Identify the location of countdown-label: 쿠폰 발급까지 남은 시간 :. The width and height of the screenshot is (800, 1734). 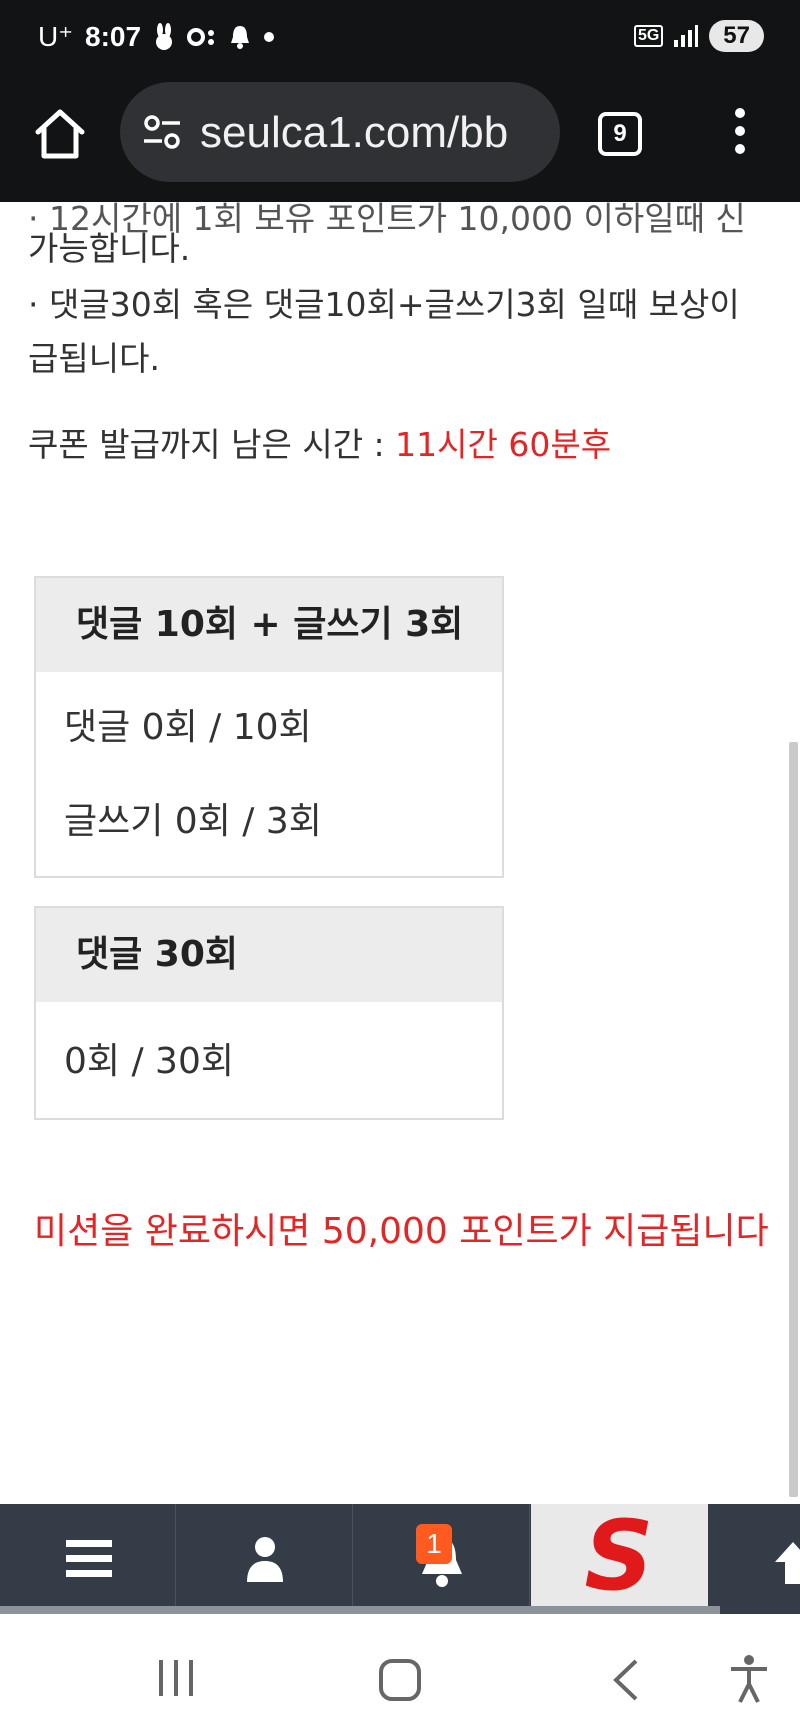
(212, 444).